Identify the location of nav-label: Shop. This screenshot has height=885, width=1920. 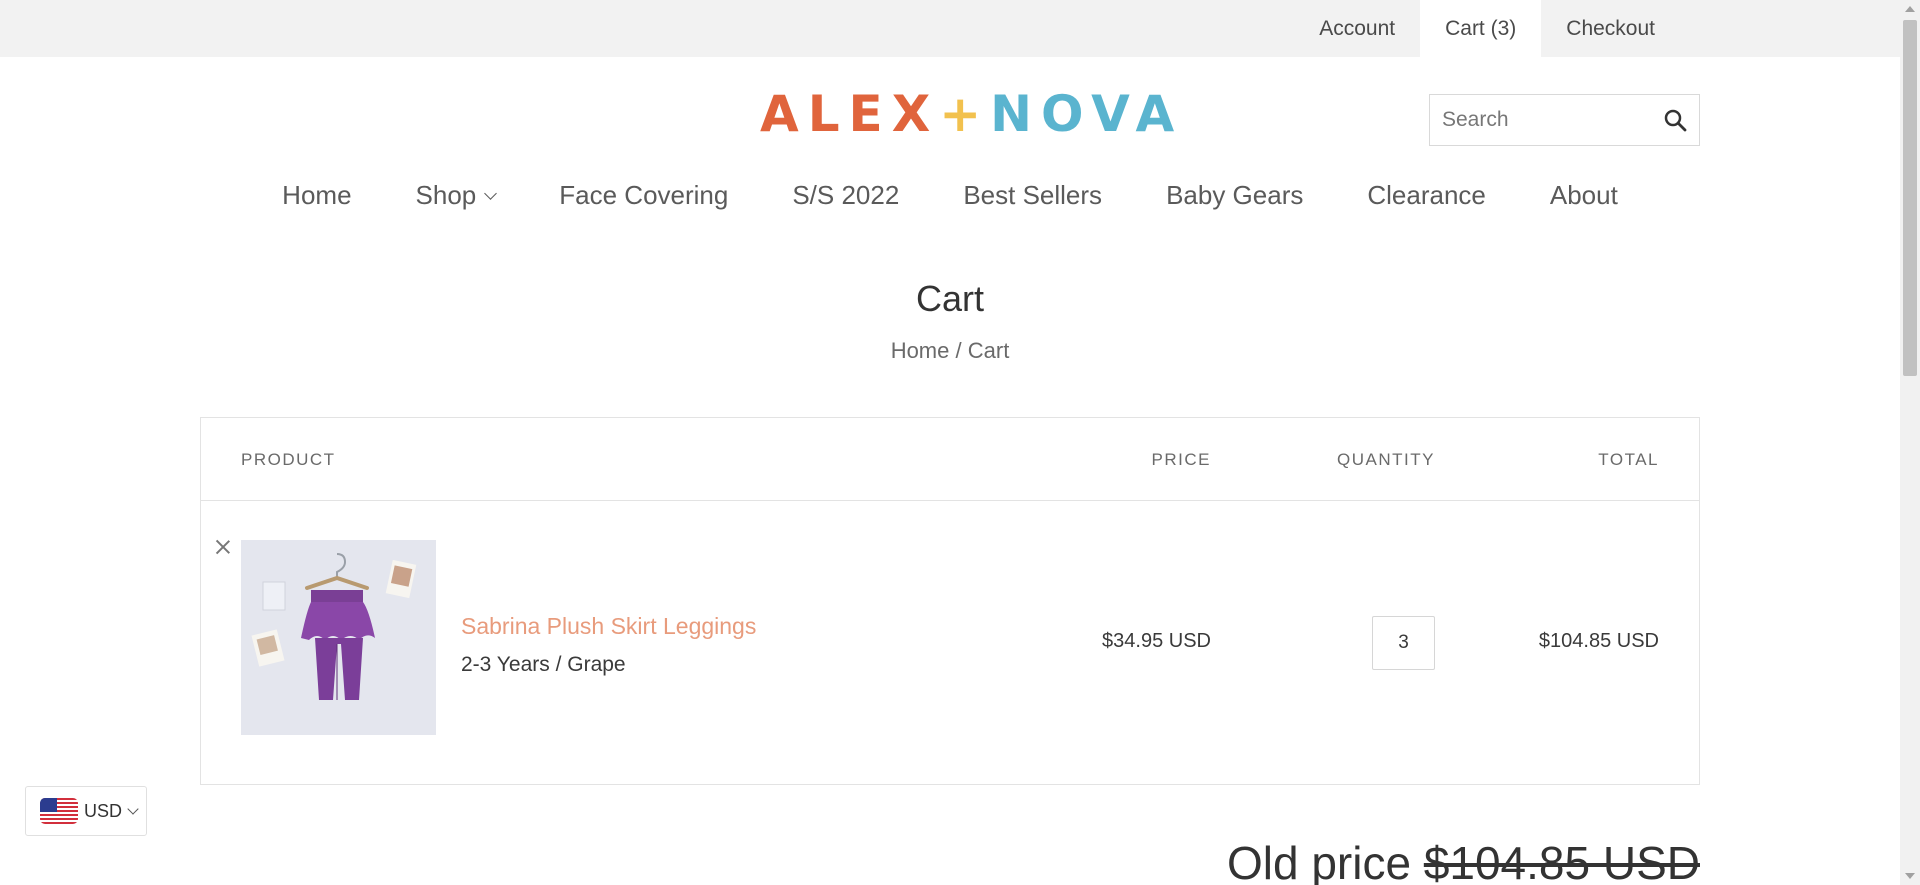
(446, 195).